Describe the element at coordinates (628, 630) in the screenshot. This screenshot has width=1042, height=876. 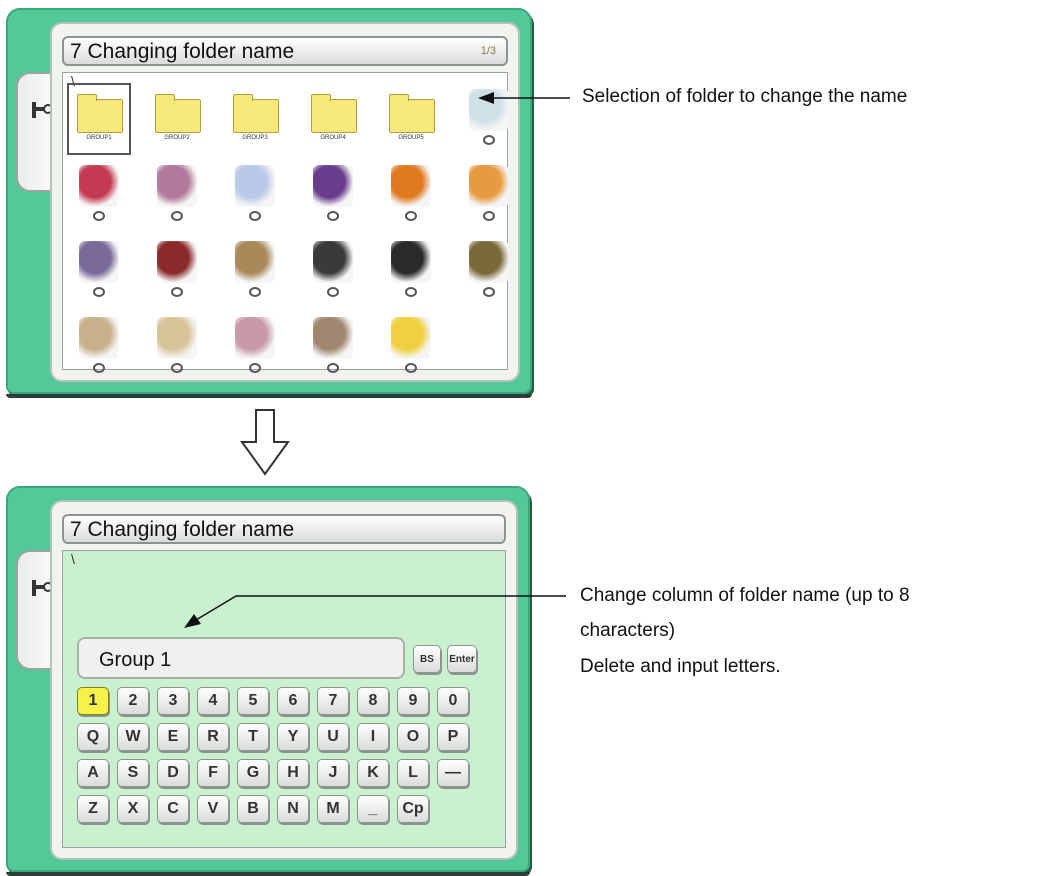
I see `callout-change-column-cont: characters)` at that location.